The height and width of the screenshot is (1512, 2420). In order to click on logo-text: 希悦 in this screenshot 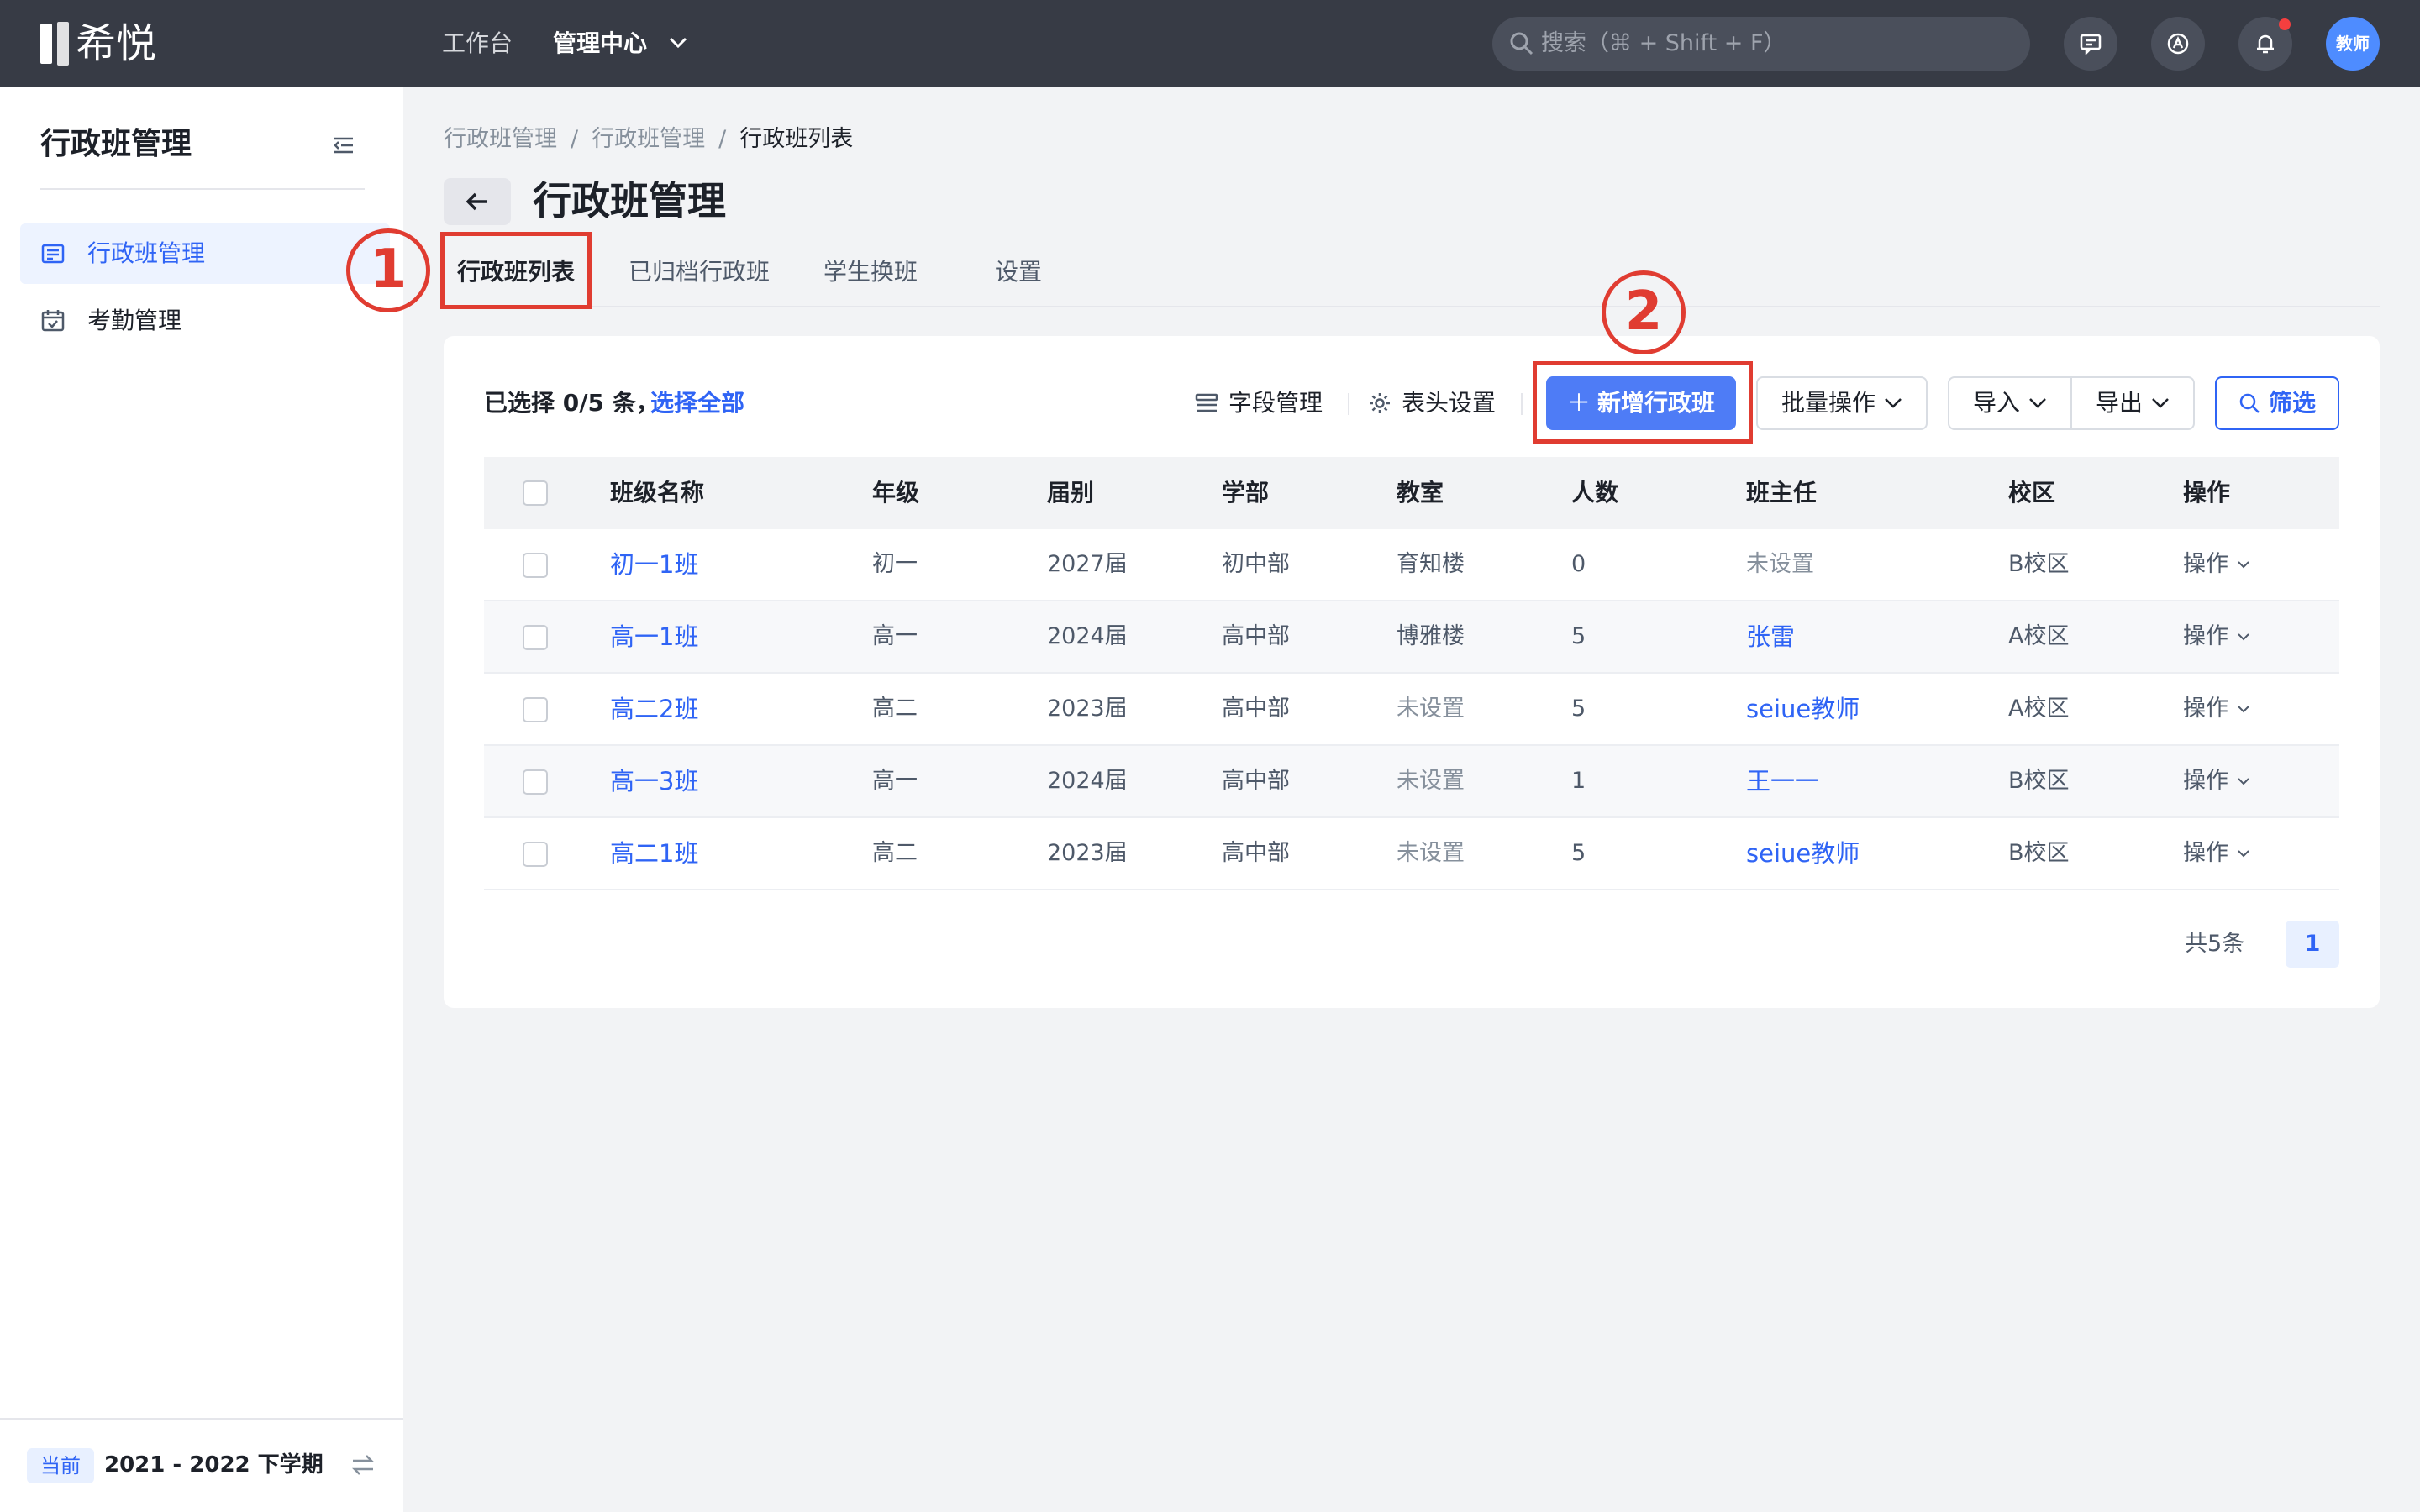, I will do `click(116, 43)`.